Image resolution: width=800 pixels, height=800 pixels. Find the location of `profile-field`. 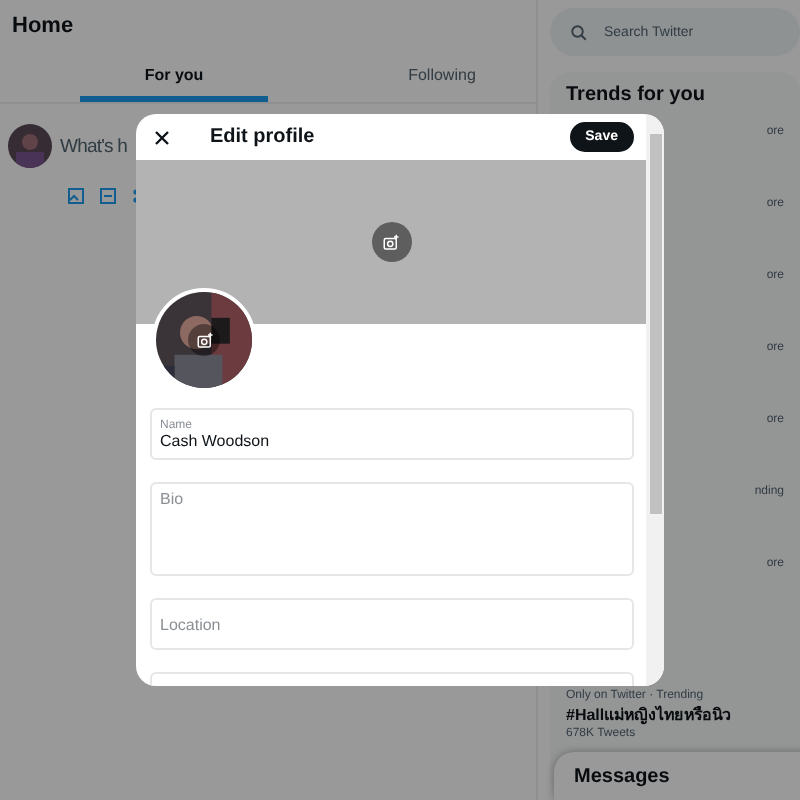

profile-field is located at coordinates (392, 679).